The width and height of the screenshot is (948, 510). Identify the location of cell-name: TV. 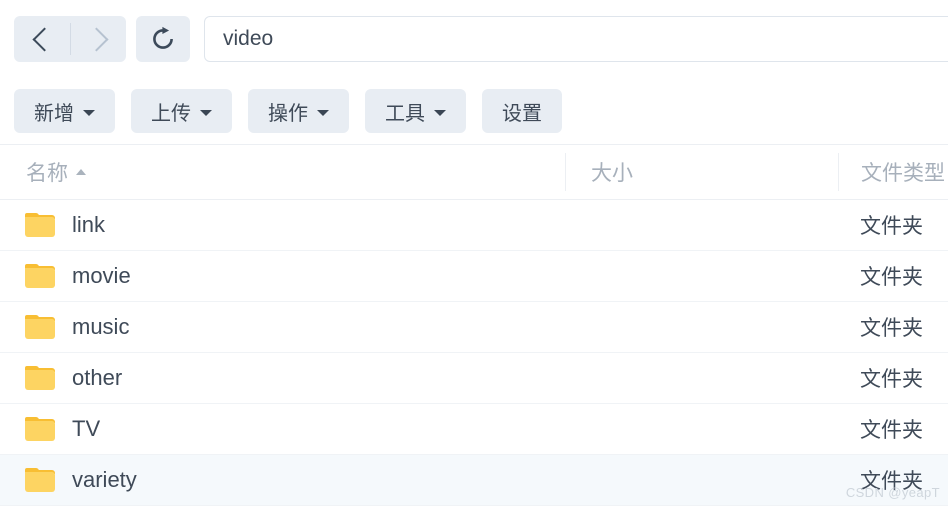
(282, 429).